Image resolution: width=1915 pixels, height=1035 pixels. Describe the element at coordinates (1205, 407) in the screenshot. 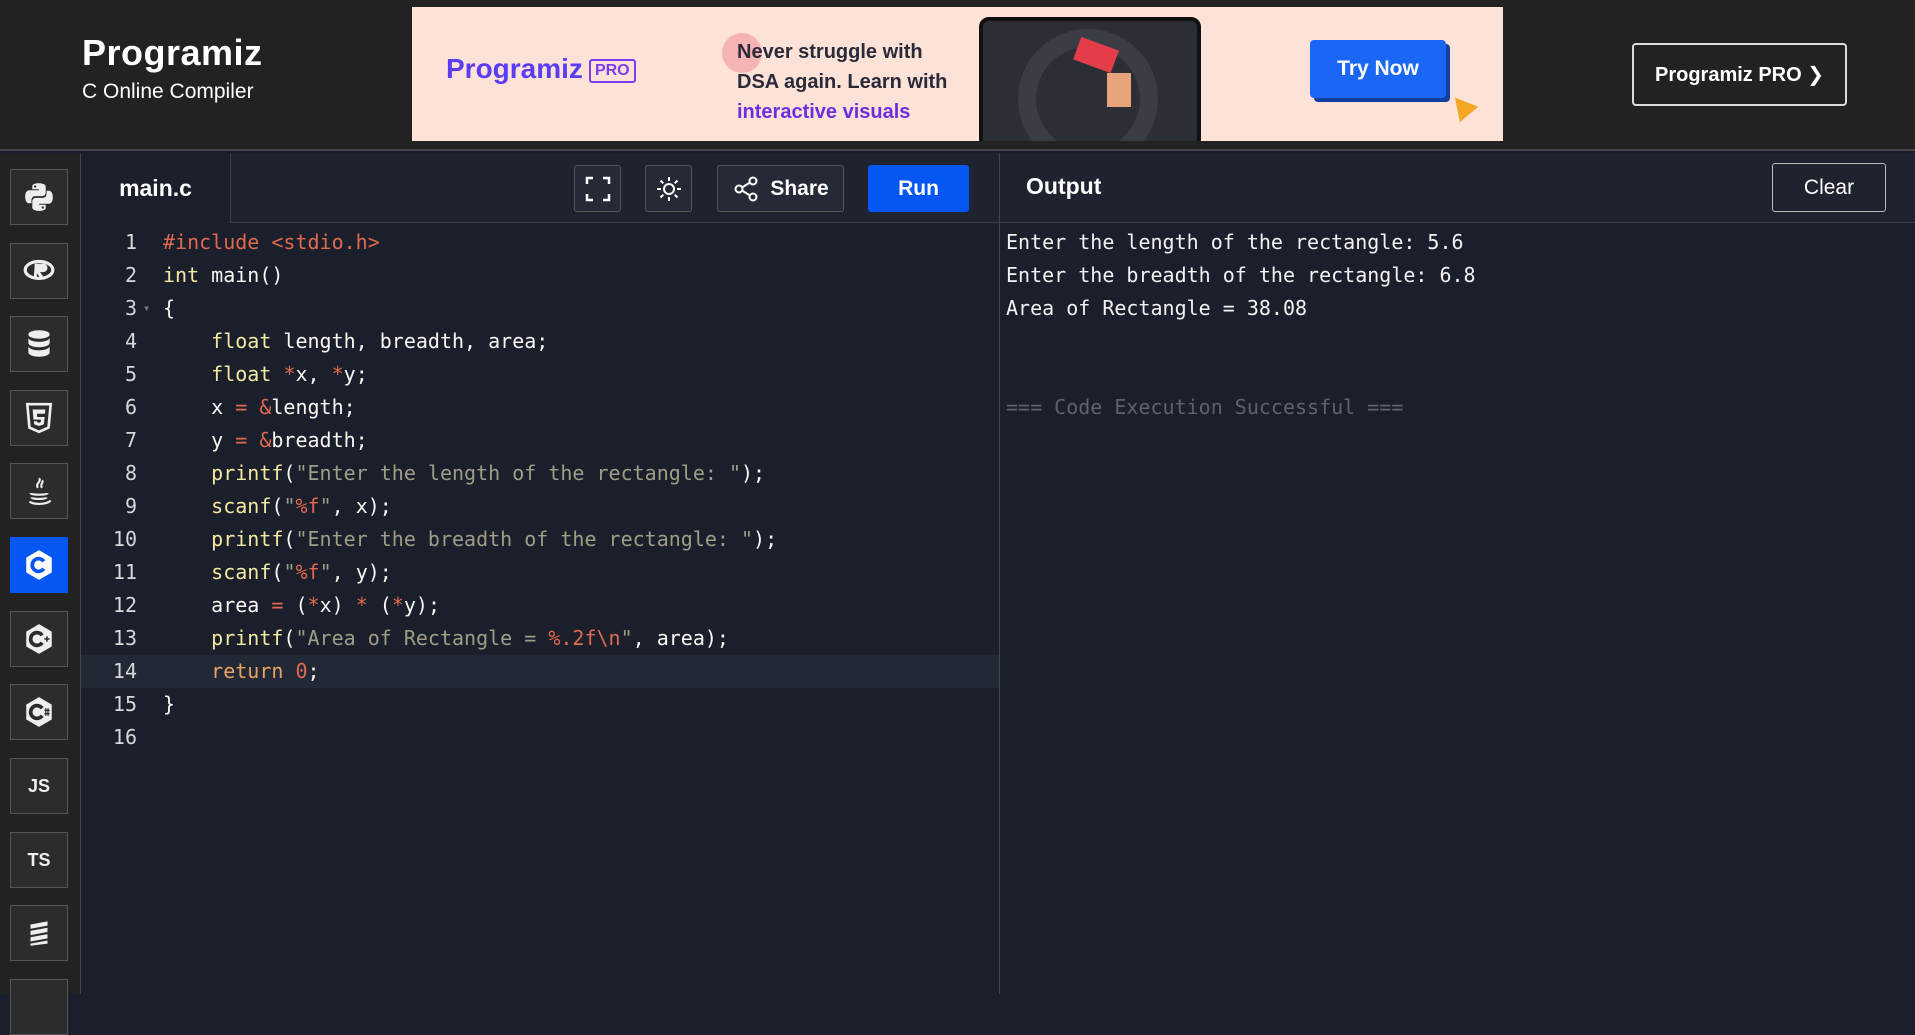

I see `execution-status: === Code Execution Successful ===` at that location.